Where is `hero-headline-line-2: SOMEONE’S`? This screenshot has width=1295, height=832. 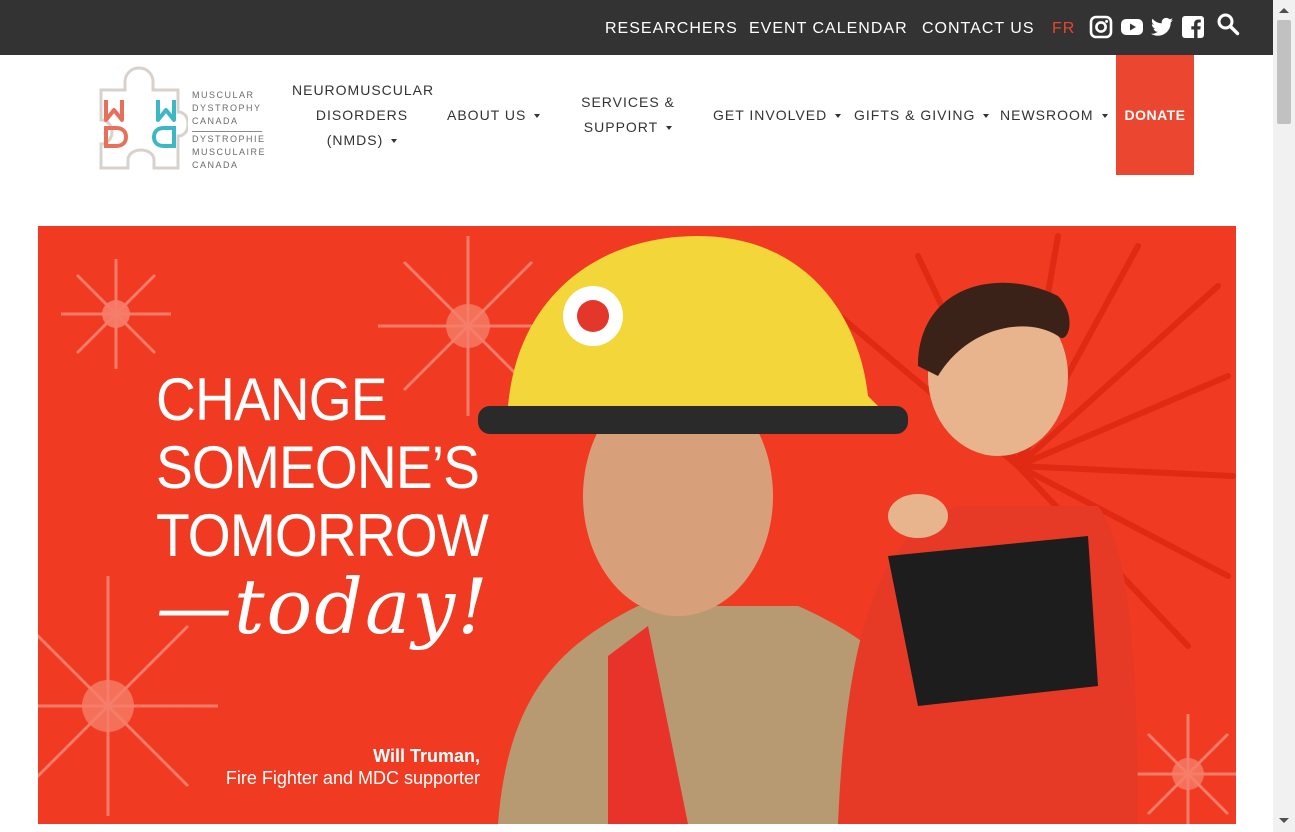 hero-headline-line-2: SOMEONE’S is located at coordinates (318, 467).